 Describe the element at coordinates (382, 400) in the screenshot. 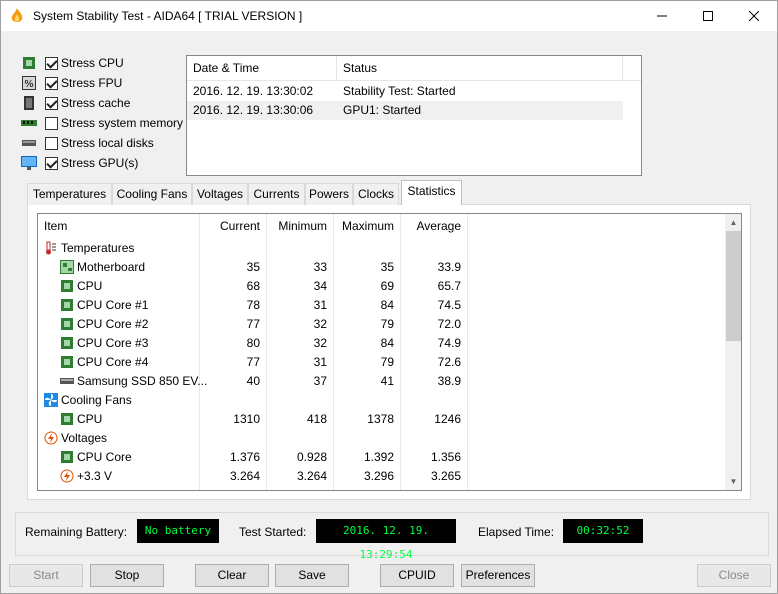

I see `table-row: Cooling Fans` at that location.